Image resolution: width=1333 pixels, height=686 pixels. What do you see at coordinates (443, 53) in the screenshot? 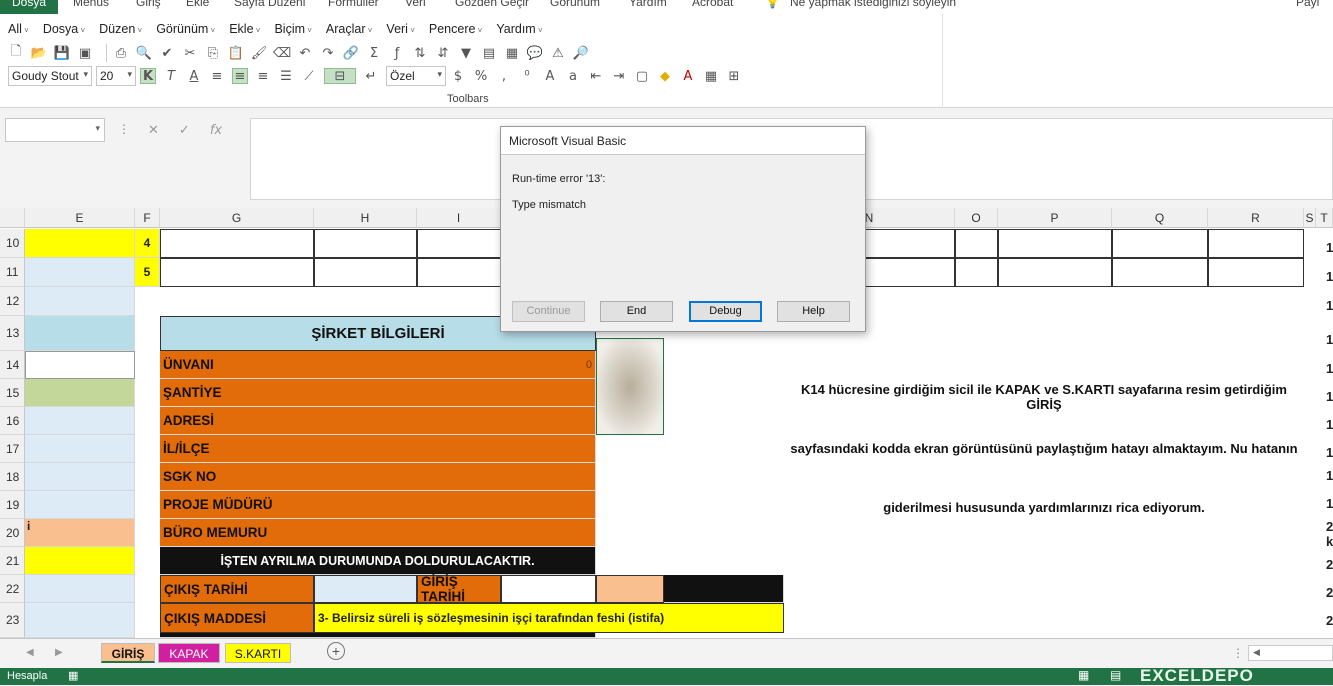
I see `sort-descending-icon: ⇵` at bounding box center [443, 53].